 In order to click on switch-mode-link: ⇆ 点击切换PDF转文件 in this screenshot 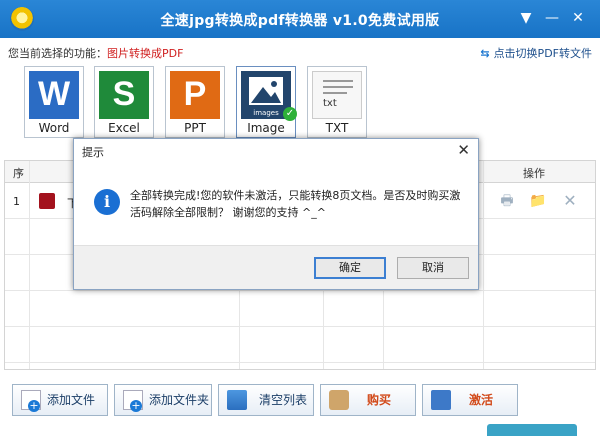, I will do `click(536, 53)`.